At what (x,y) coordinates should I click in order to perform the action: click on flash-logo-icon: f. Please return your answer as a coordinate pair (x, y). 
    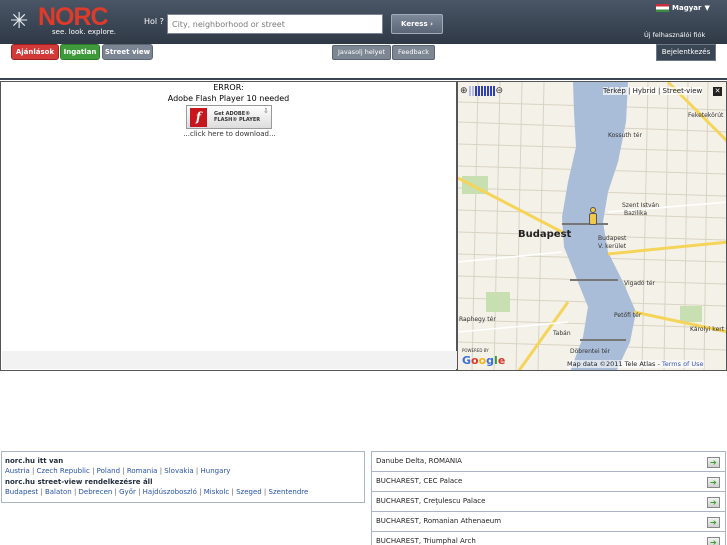
    Looking at the image, I should click on (198, 117).